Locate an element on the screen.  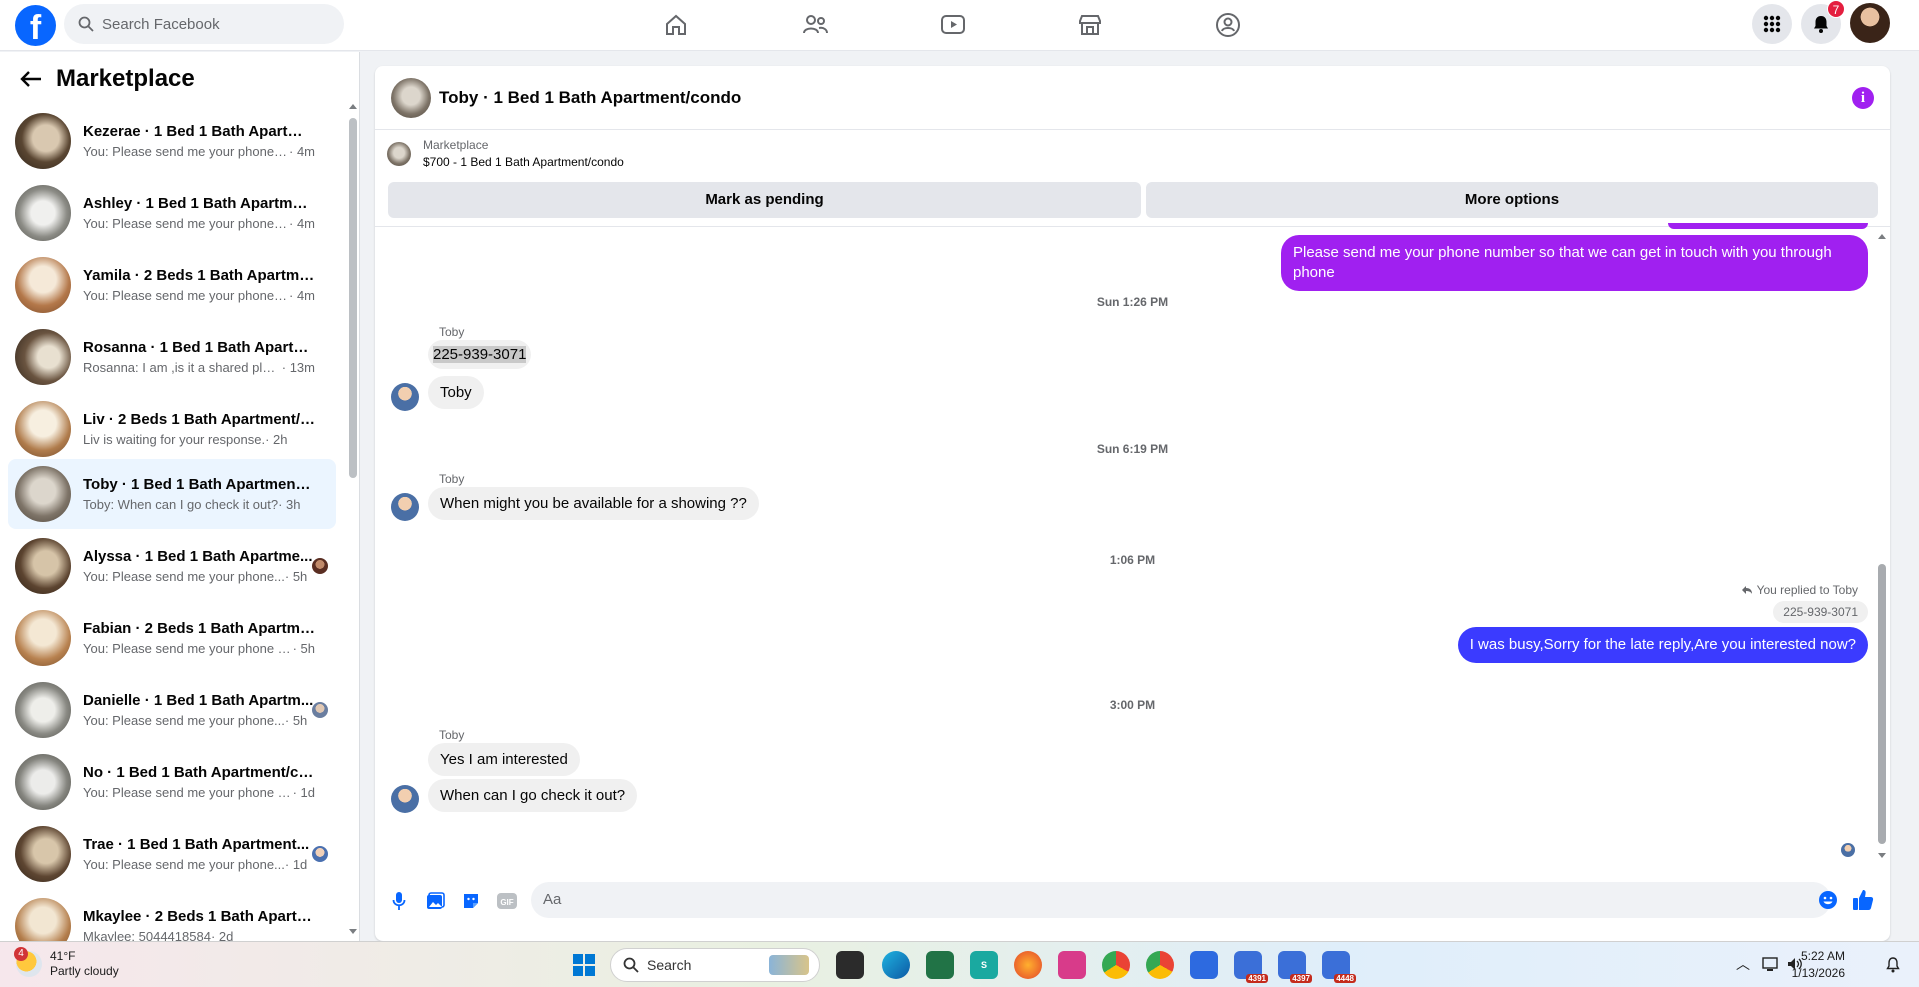
gif-icon: GIF is located at coordinates (507, 901).